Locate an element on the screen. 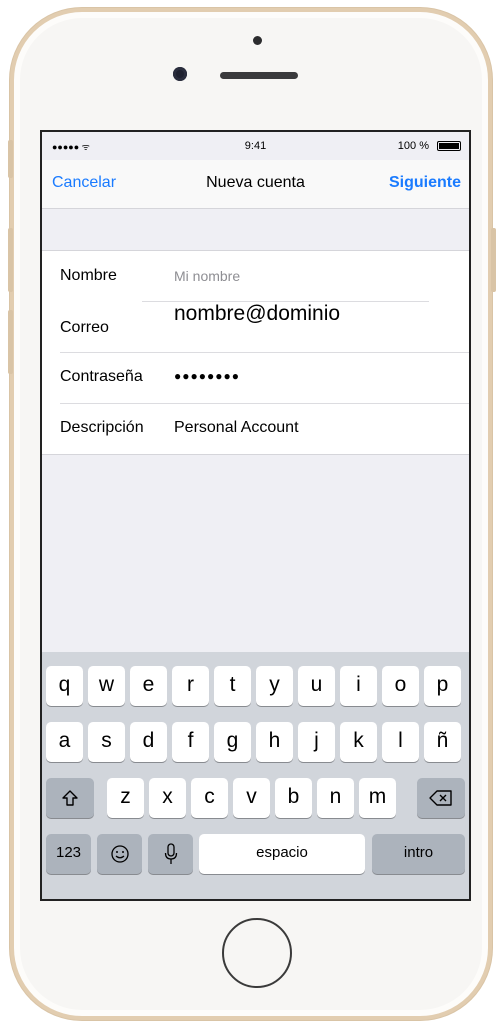 This screenshot has width=504, height=1026. dictation-key is located at coordinates (170, 854).